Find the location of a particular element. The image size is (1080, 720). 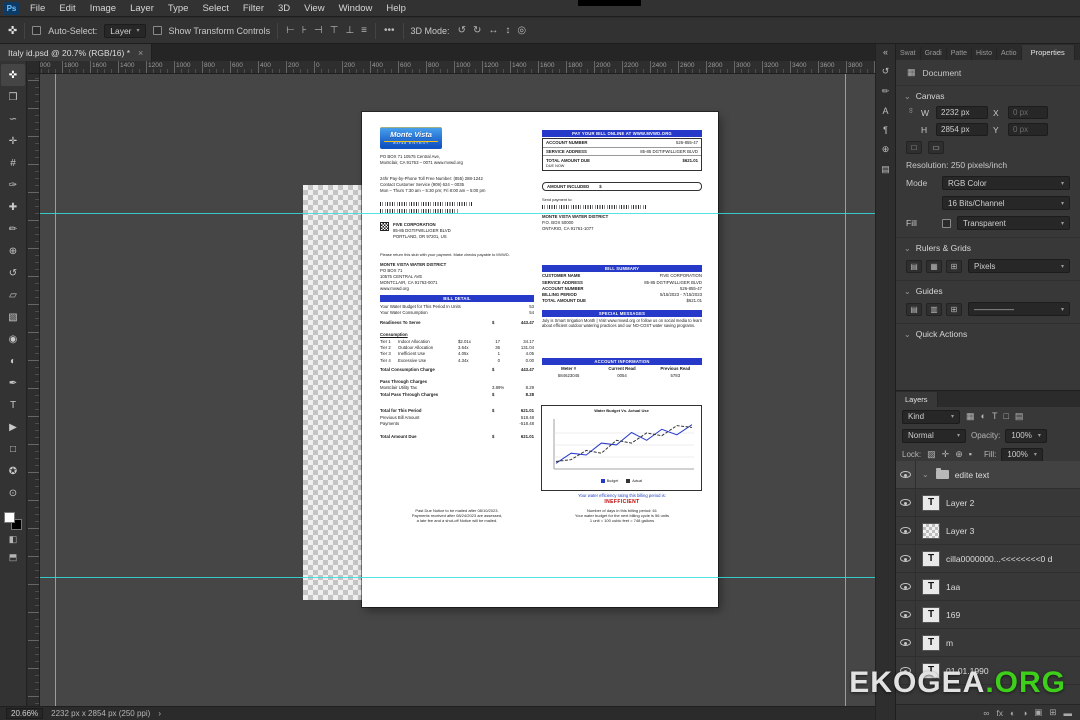

blend-mode-dropdown: Normal ▾ is located at coordinates (934, 435).